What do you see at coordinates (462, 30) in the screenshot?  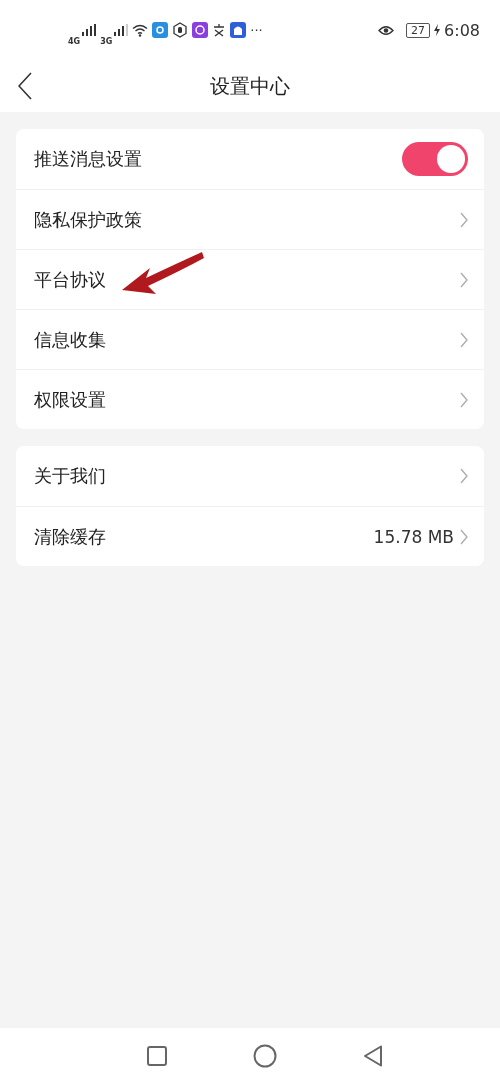 I see `clock: 6:08` at bounding box center [462, 30].